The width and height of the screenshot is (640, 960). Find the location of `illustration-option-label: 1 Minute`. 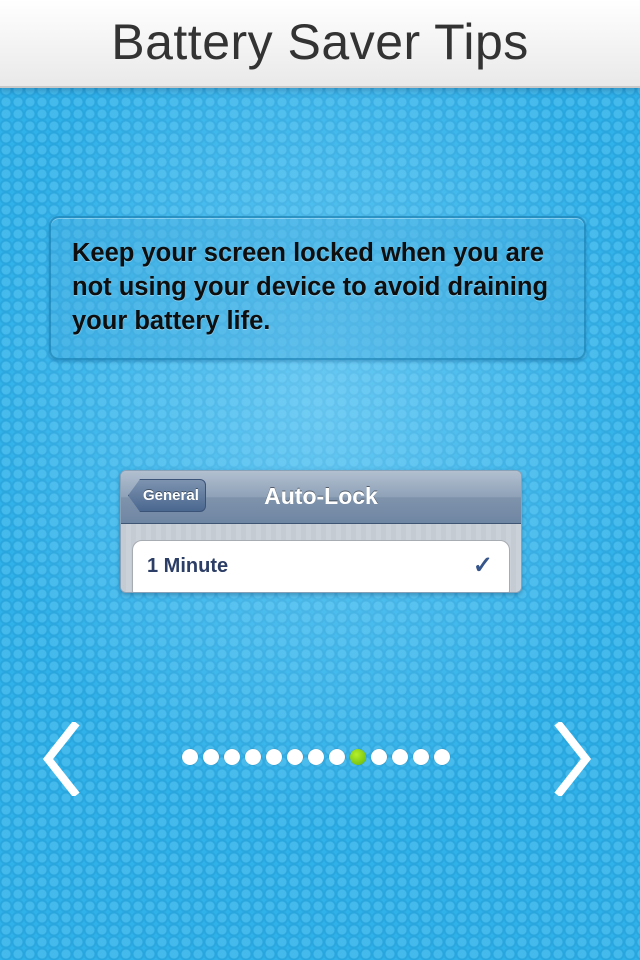

illustration-option-label: 1 Minute is located at coordinates (188, 566).